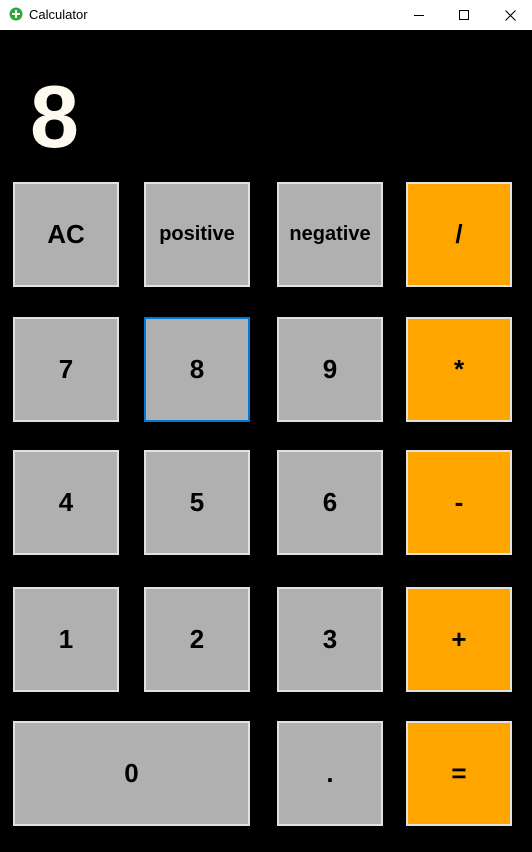  Describe the element at coordinates (266, 15) in the screenshot. I see `title-bar: Calculator` at that location.